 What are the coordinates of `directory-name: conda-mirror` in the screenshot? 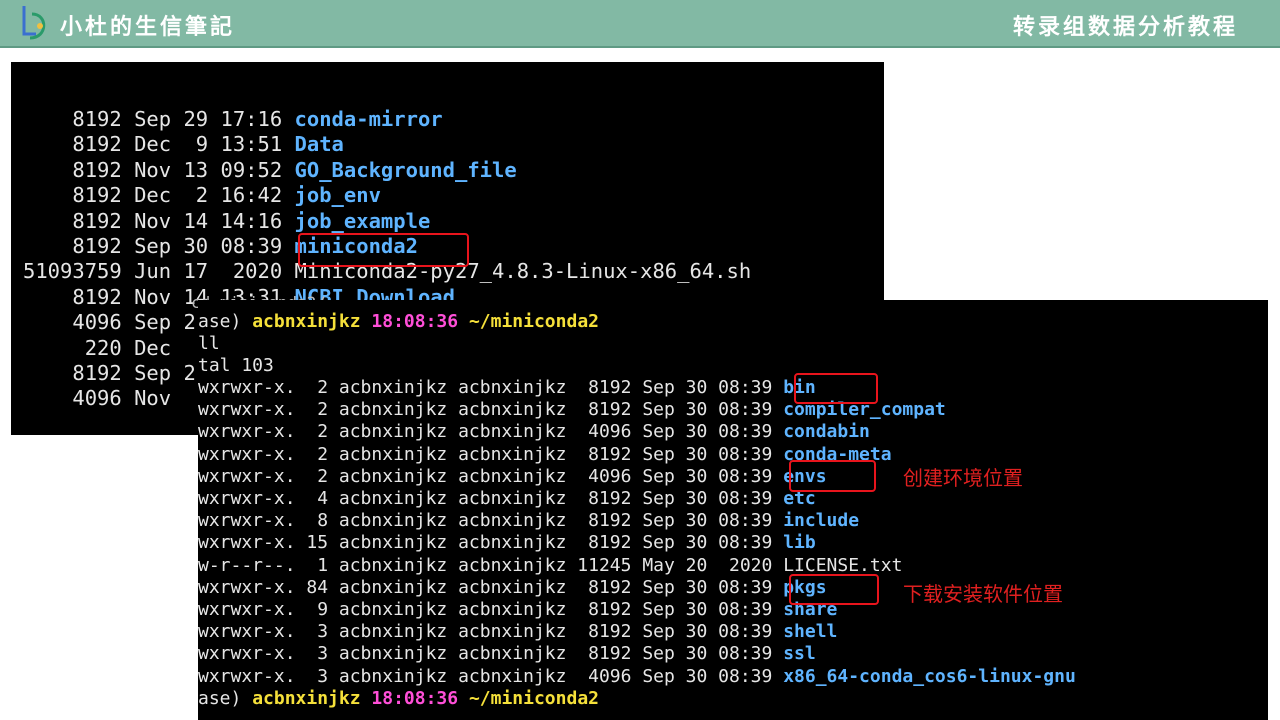 It's located at (368, 119).